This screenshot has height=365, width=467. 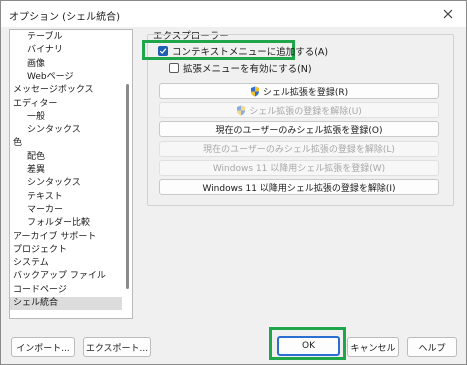 What do you see at coordinates (66, 157) in the screenshot?
I see `tree-item: 配色` at bounding box center [66, 157].